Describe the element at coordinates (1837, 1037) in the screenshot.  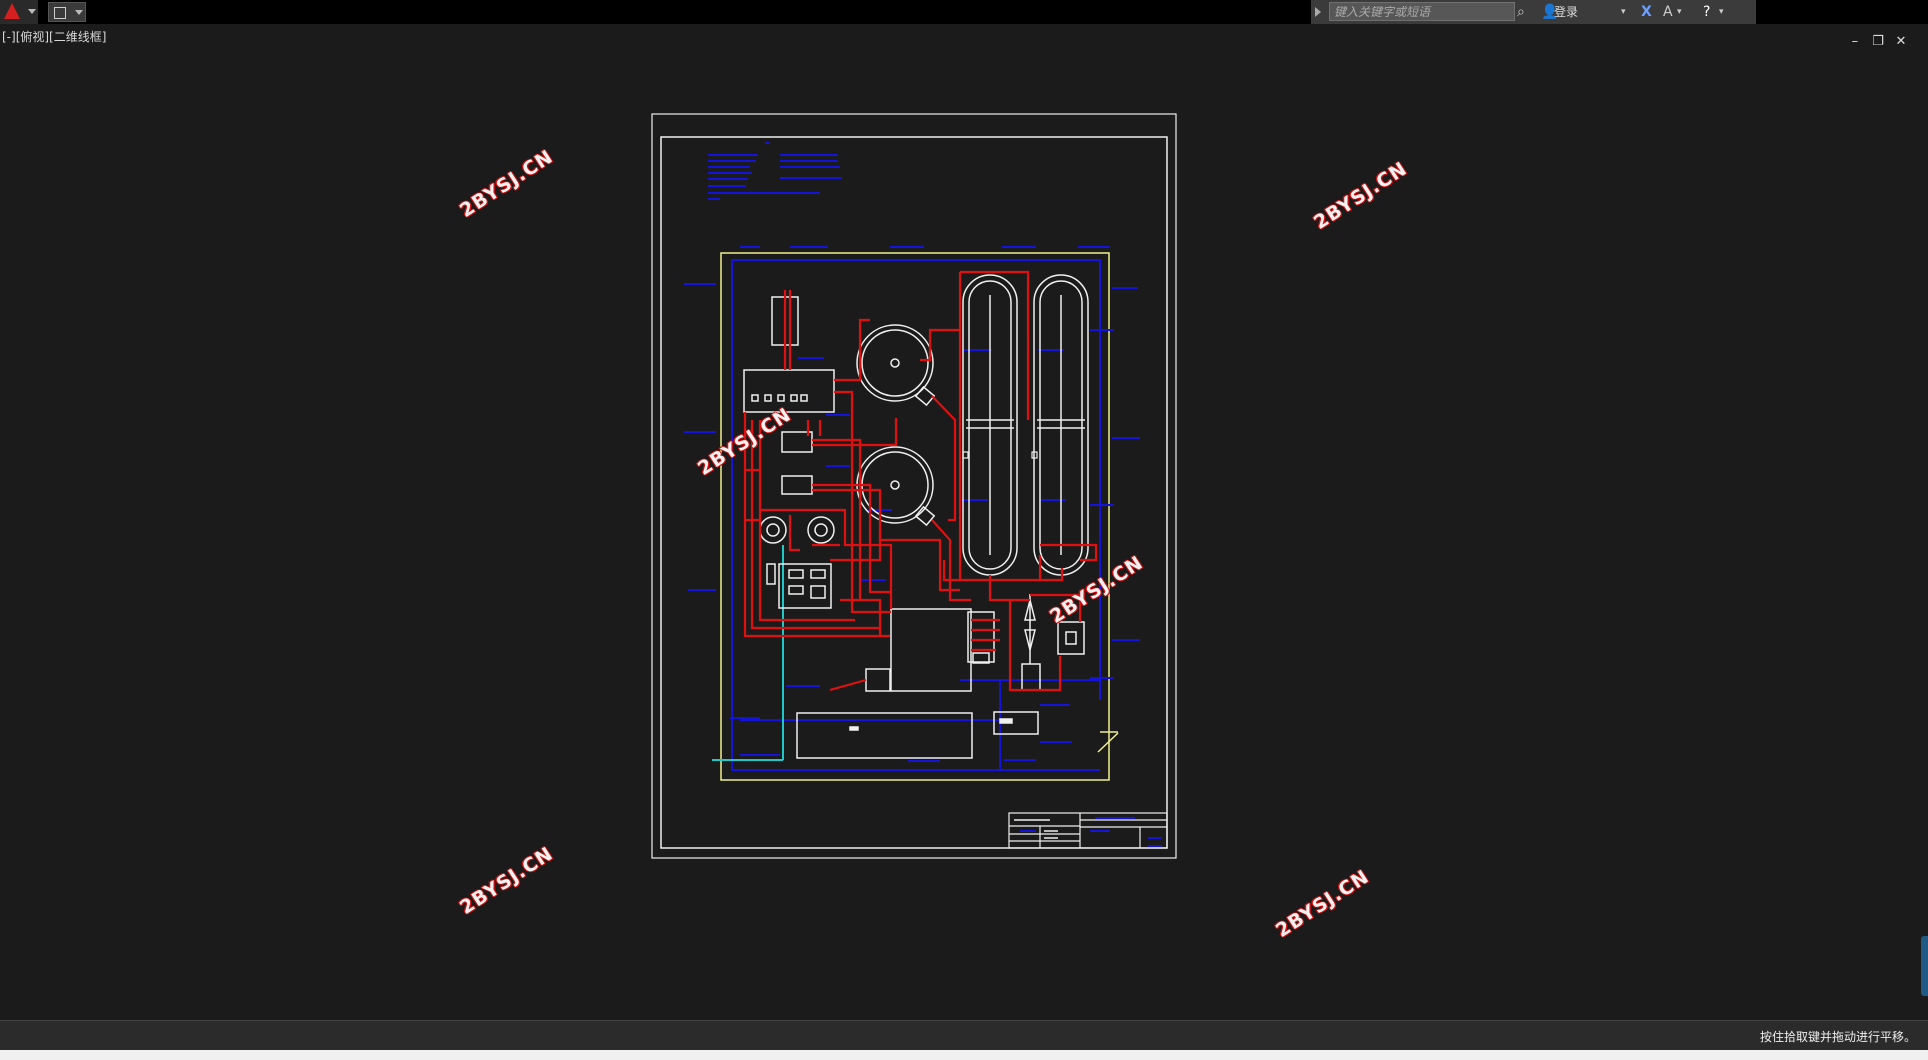
I see `status-message: 按住拾取键并拖动进行平移。` at that location.